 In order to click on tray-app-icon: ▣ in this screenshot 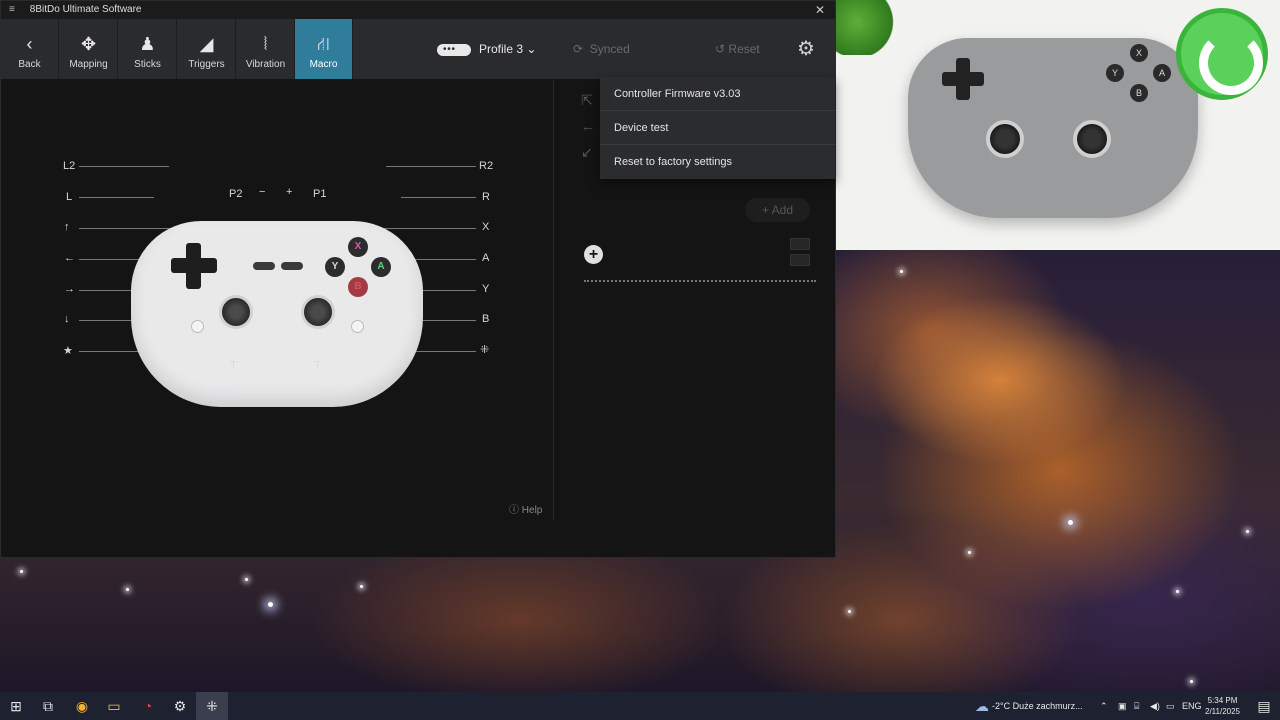, I will do `click(1122, 706)`.